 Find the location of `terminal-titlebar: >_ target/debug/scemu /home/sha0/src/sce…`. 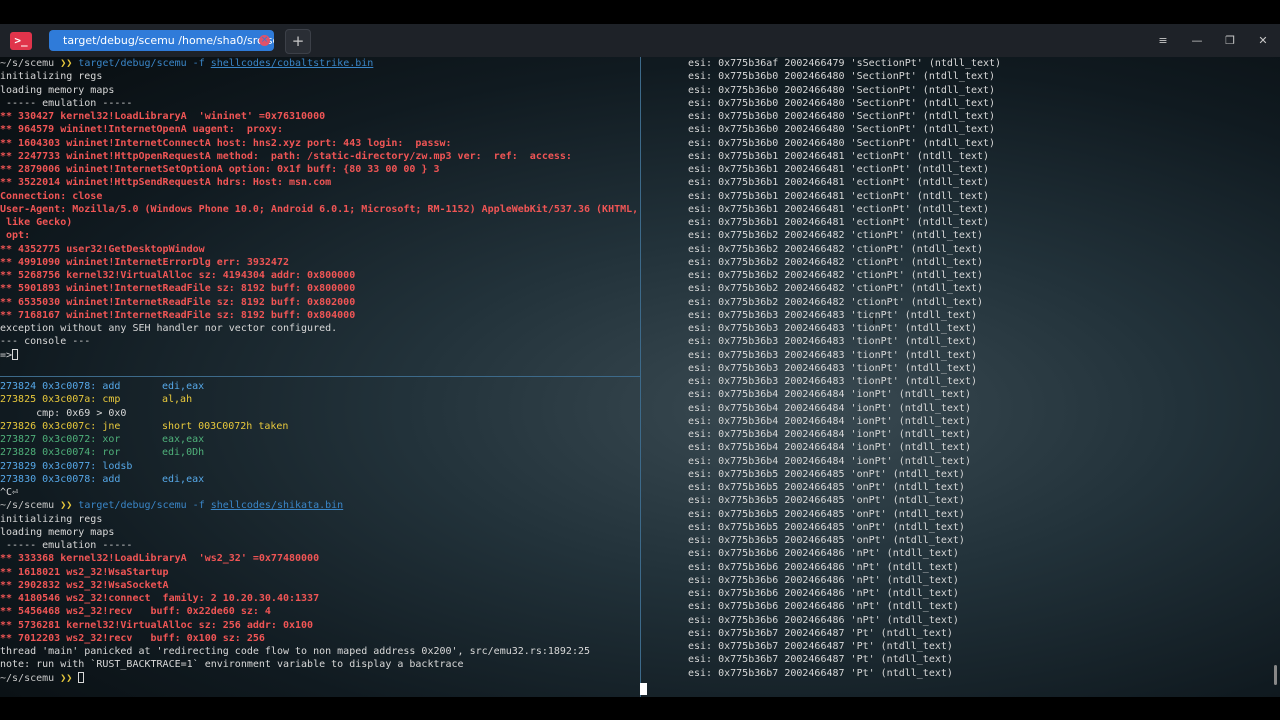

terminal-titlebar: >_ target/debug/scemu /home/sha0/src/sce… is located at coordinates (640, 40).